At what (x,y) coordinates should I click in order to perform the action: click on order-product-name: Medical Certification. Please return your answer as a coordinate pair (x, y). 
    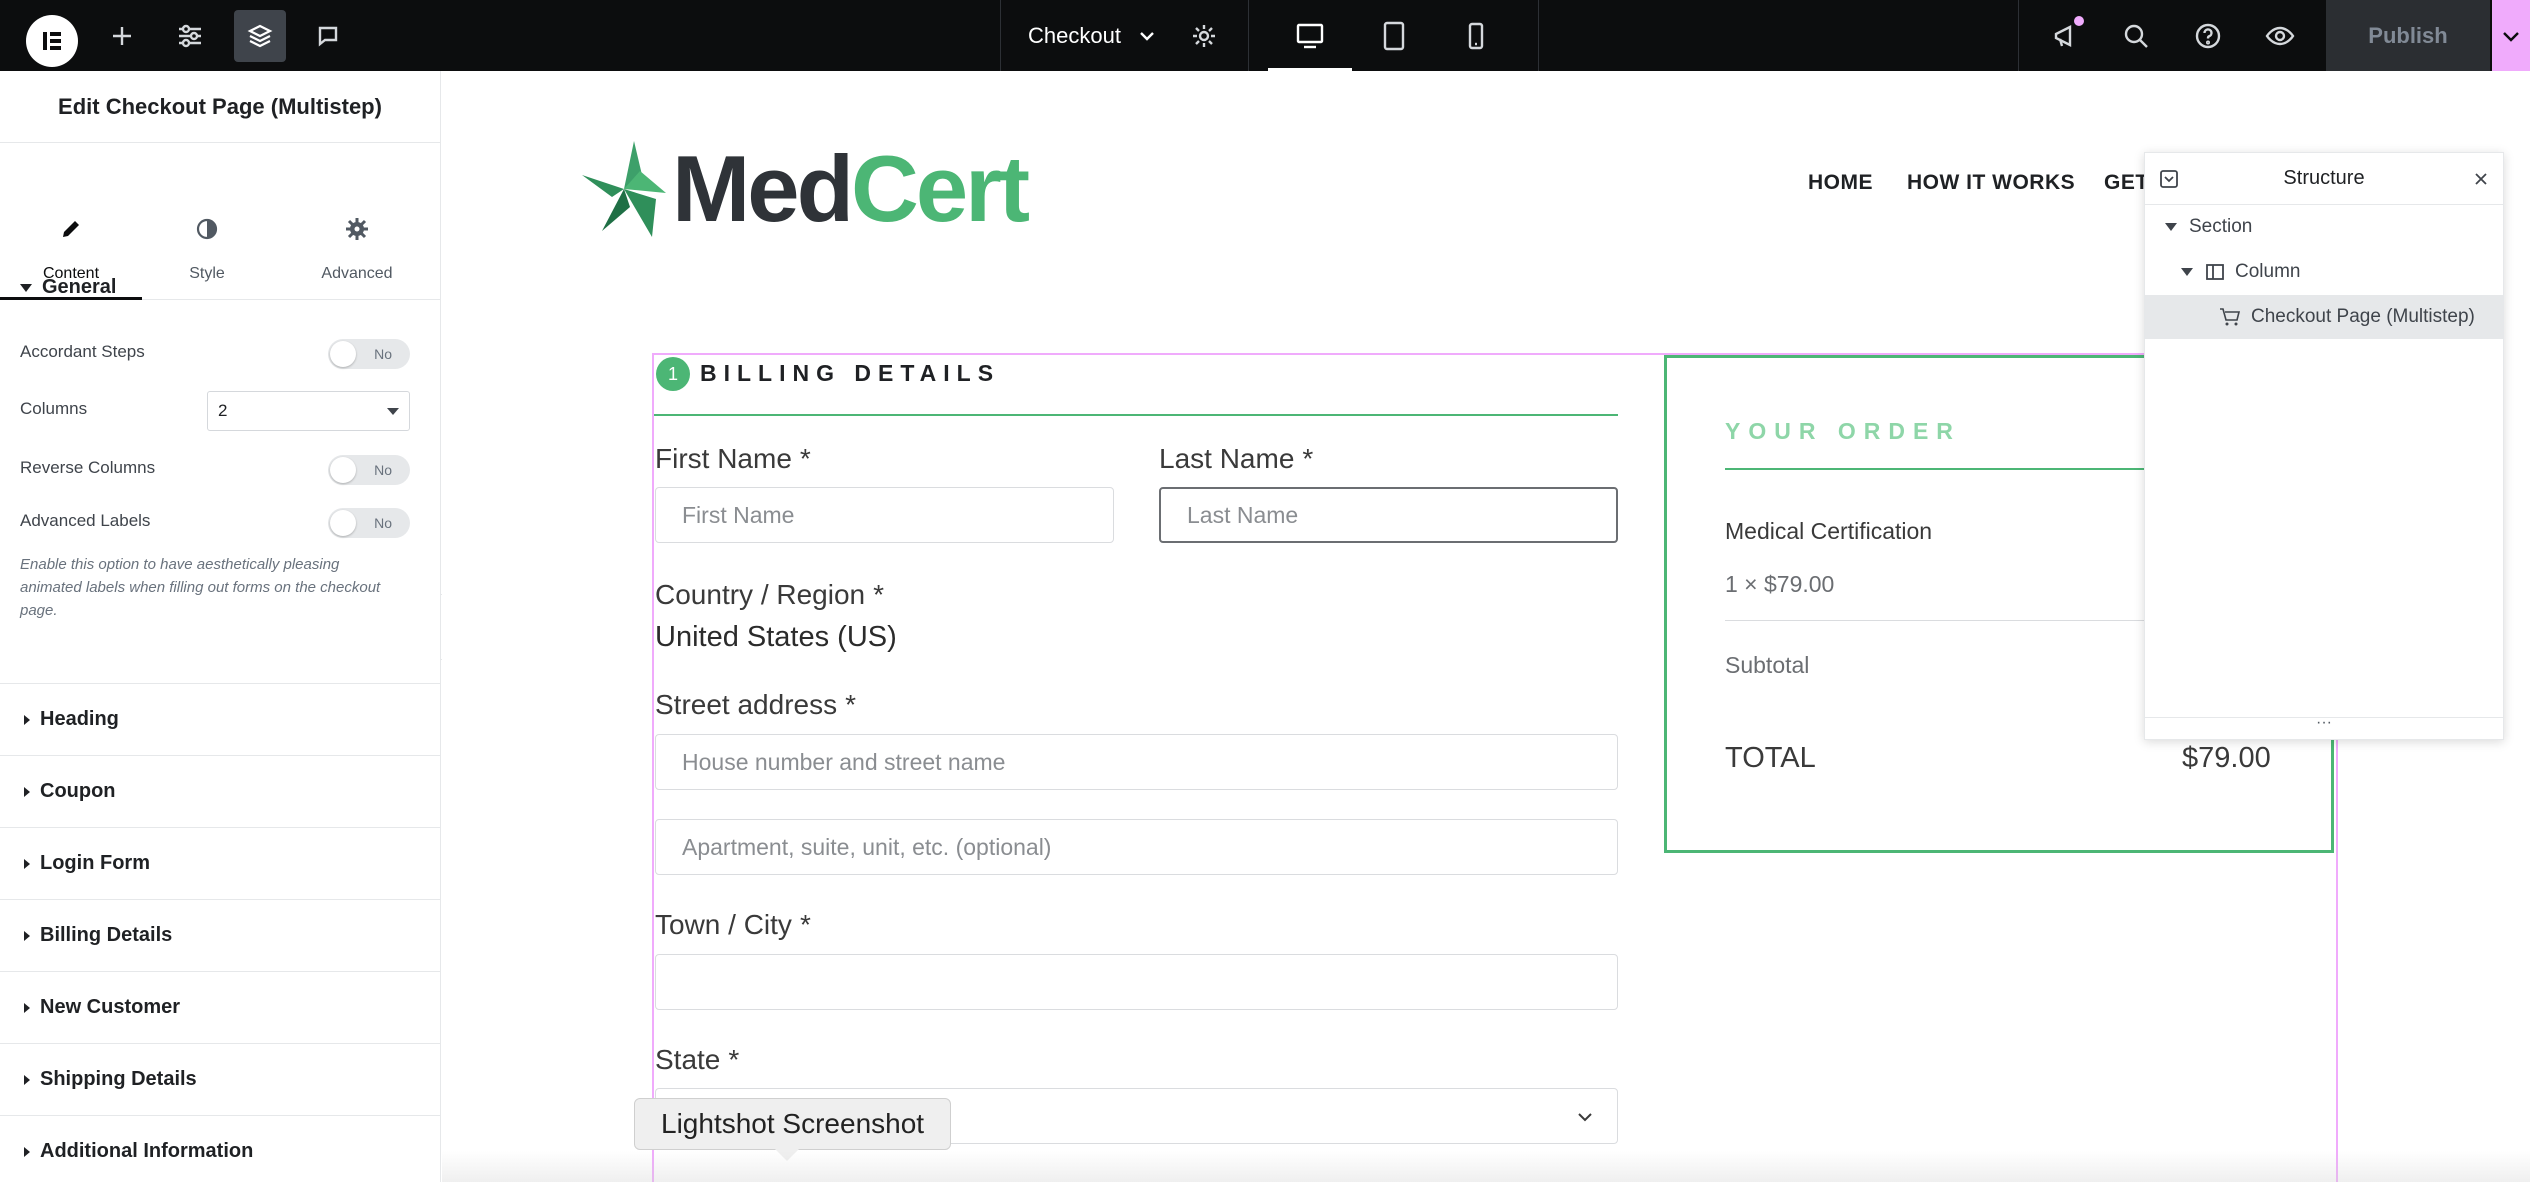
    Looking at the image, I should click on (1829, 531).